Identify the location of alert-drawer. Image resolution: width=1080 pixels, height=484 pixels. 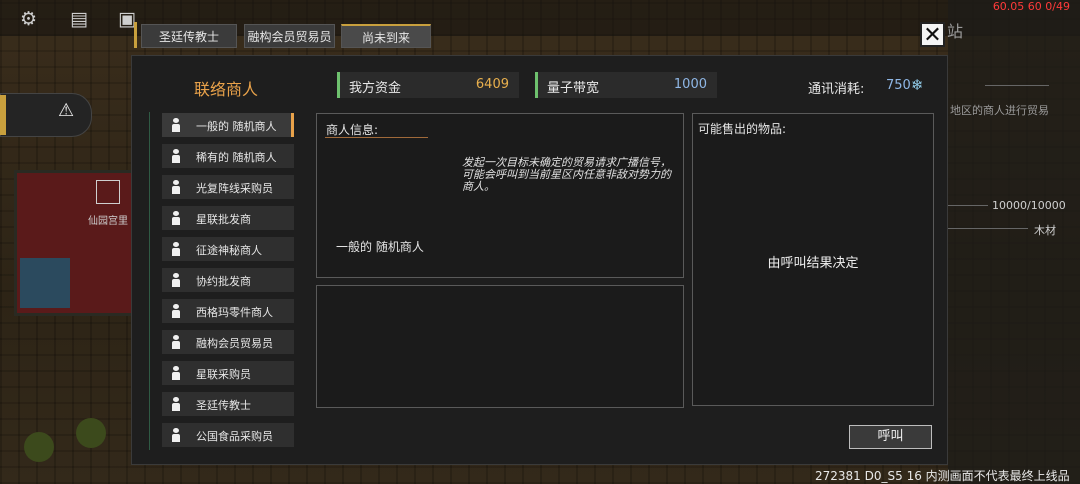
(46, 115).